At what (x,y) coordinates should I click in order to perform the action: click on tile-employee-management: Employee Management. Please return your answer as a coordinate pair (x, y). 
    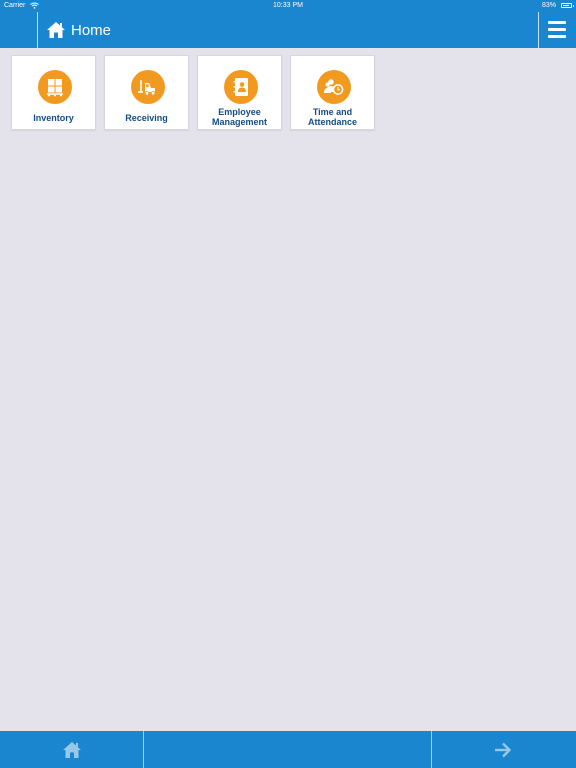
    Looking at the image, I should click on (239, 92).